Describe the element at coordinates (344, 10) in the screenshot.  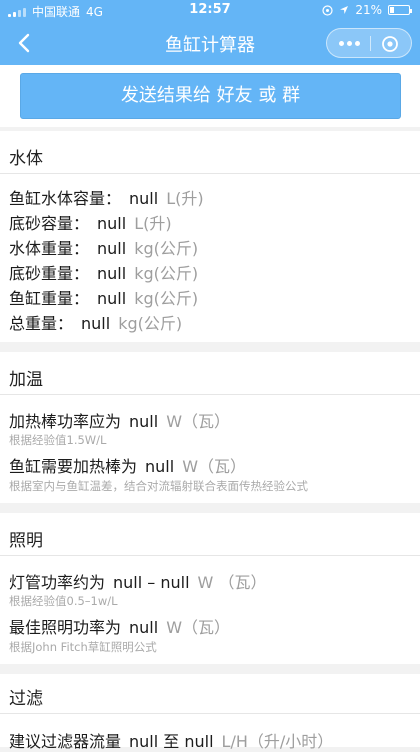
I see `navigation-arrow-icon` at that location.